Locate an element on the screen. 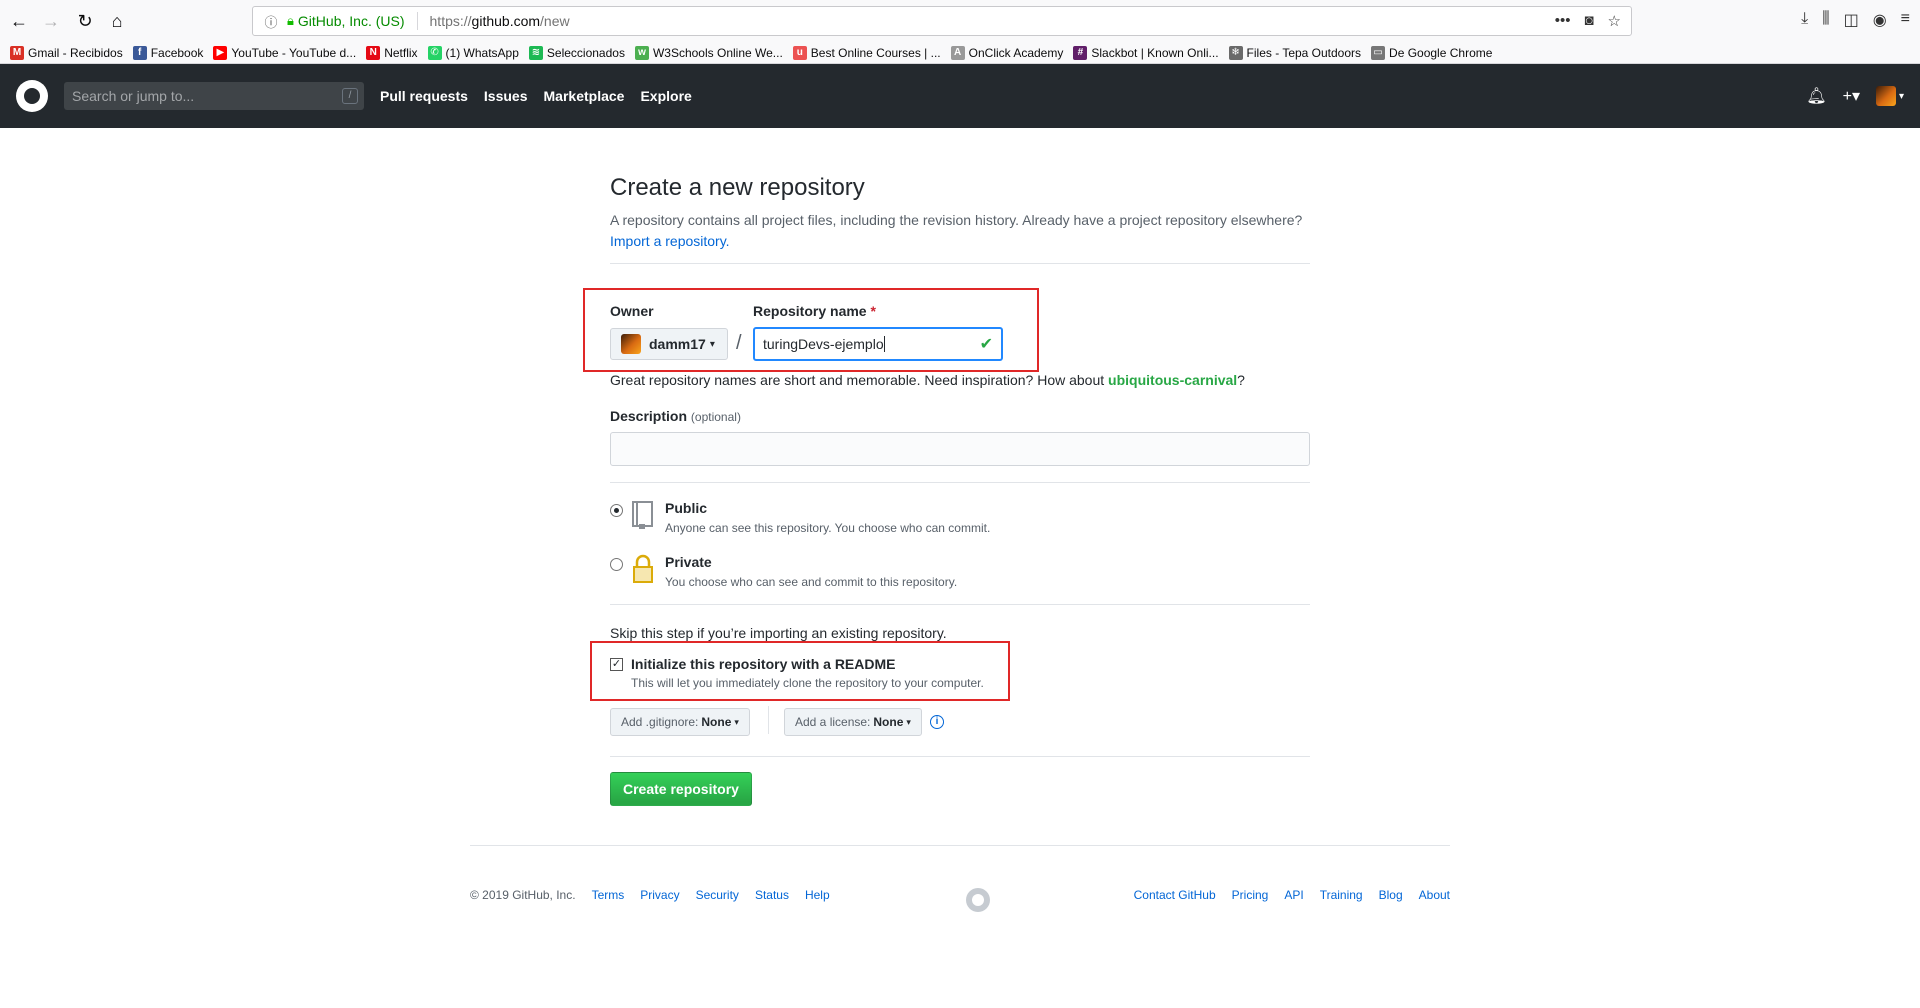 The width and height of the screenshot is (1920, 1008). bookmark-facebook: f Facebook is located at coordinates (167, 53).